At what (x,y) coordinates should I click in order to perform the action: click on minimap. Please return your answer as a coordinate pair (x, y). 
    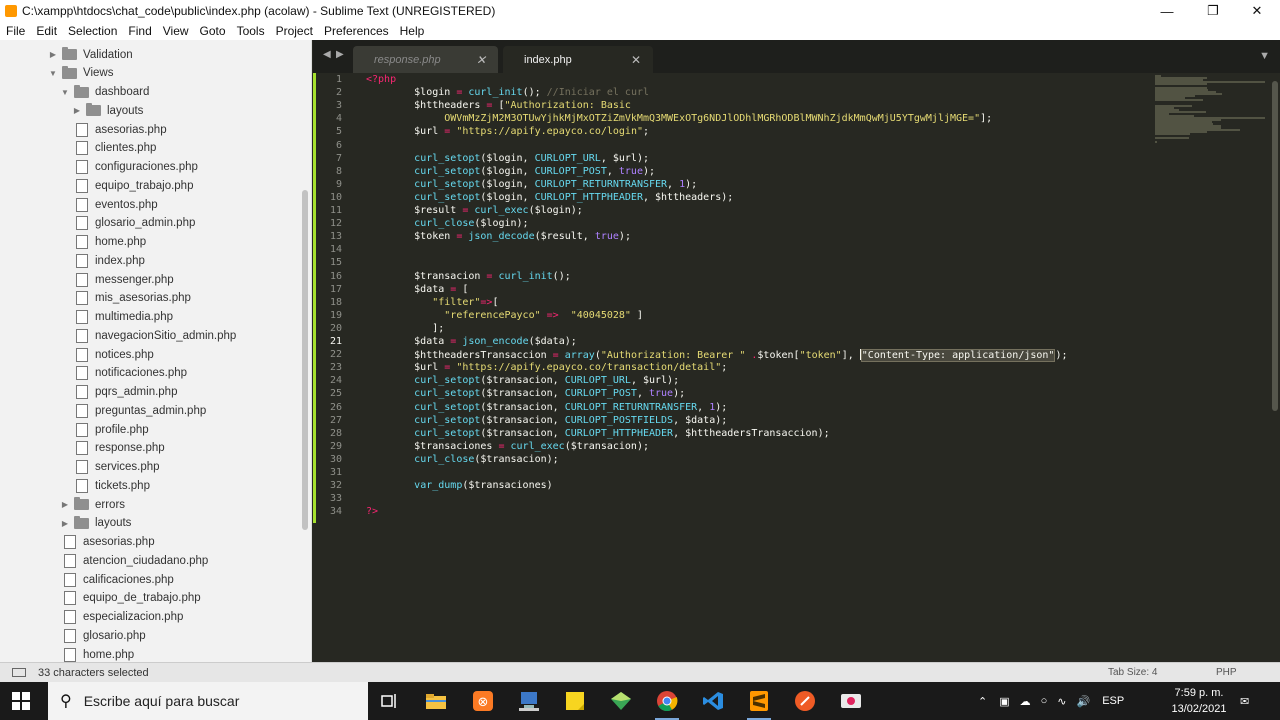
    Looking at the image, I should click on (1210, 108).